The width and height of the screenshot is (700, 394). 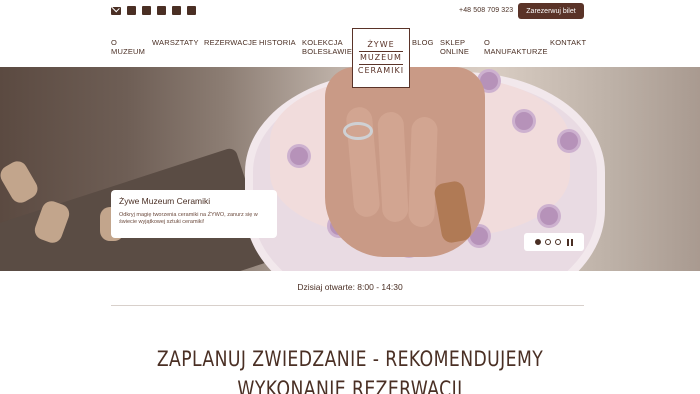 What do you see at coordinates (230, 42) in the screenshot?
I see `nav-item-rezerwacje: REZERWACJE` at bounding box center [230, 42].